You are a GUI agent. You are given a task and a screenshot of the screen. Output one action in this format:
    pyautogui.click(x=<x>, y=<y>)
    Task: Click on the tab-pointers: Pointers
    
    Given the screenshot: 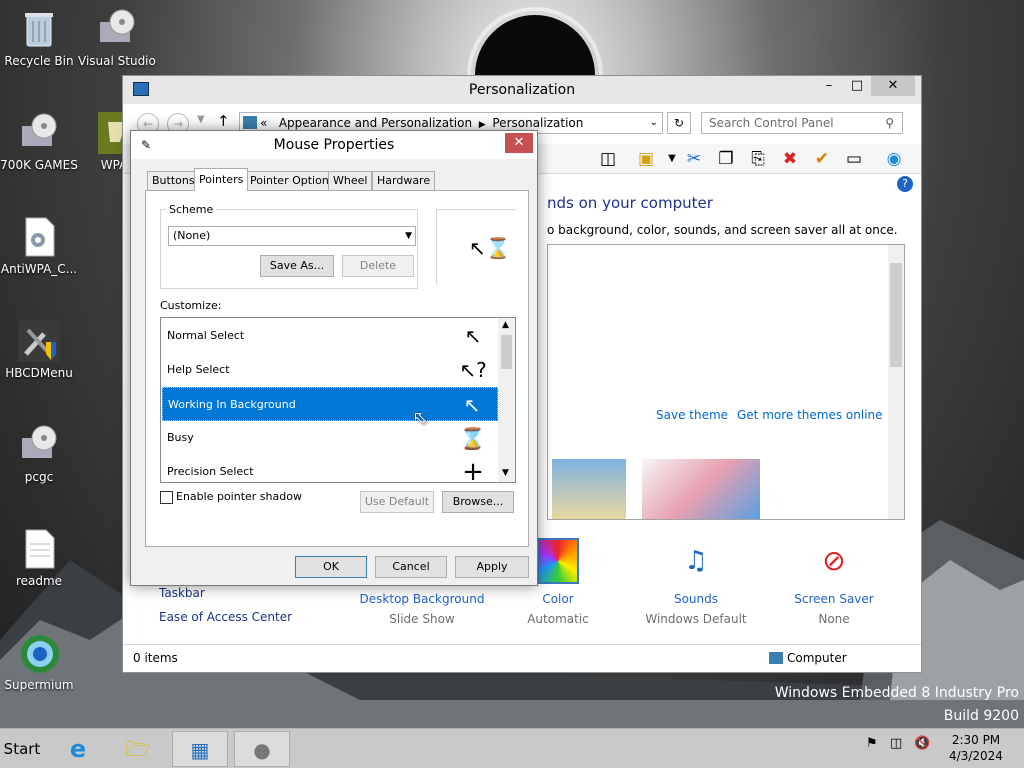 What is the action you would take?
    pyautogui.click(x=221, y=179)
    